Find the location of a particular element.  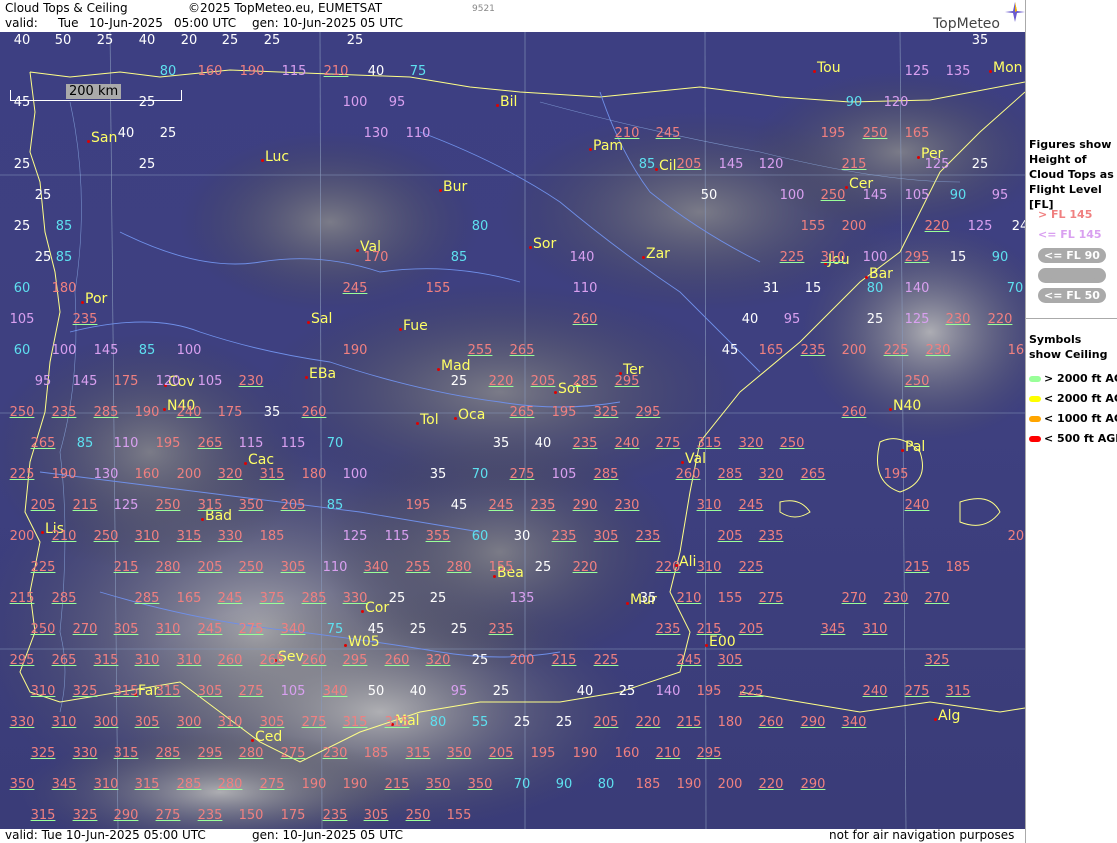

cloud-top-value: 215 is located at coordinates (917, 567).